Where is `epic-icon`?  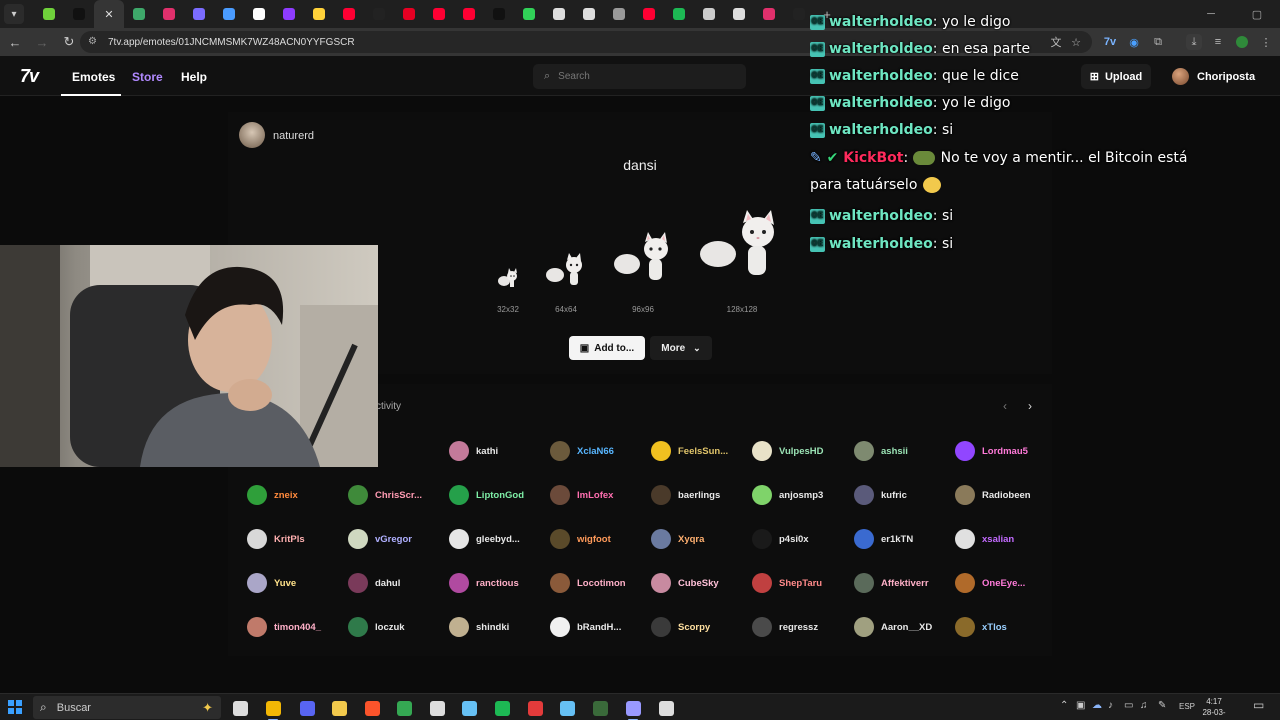 epic-icon is located at coordinates (666, 708).